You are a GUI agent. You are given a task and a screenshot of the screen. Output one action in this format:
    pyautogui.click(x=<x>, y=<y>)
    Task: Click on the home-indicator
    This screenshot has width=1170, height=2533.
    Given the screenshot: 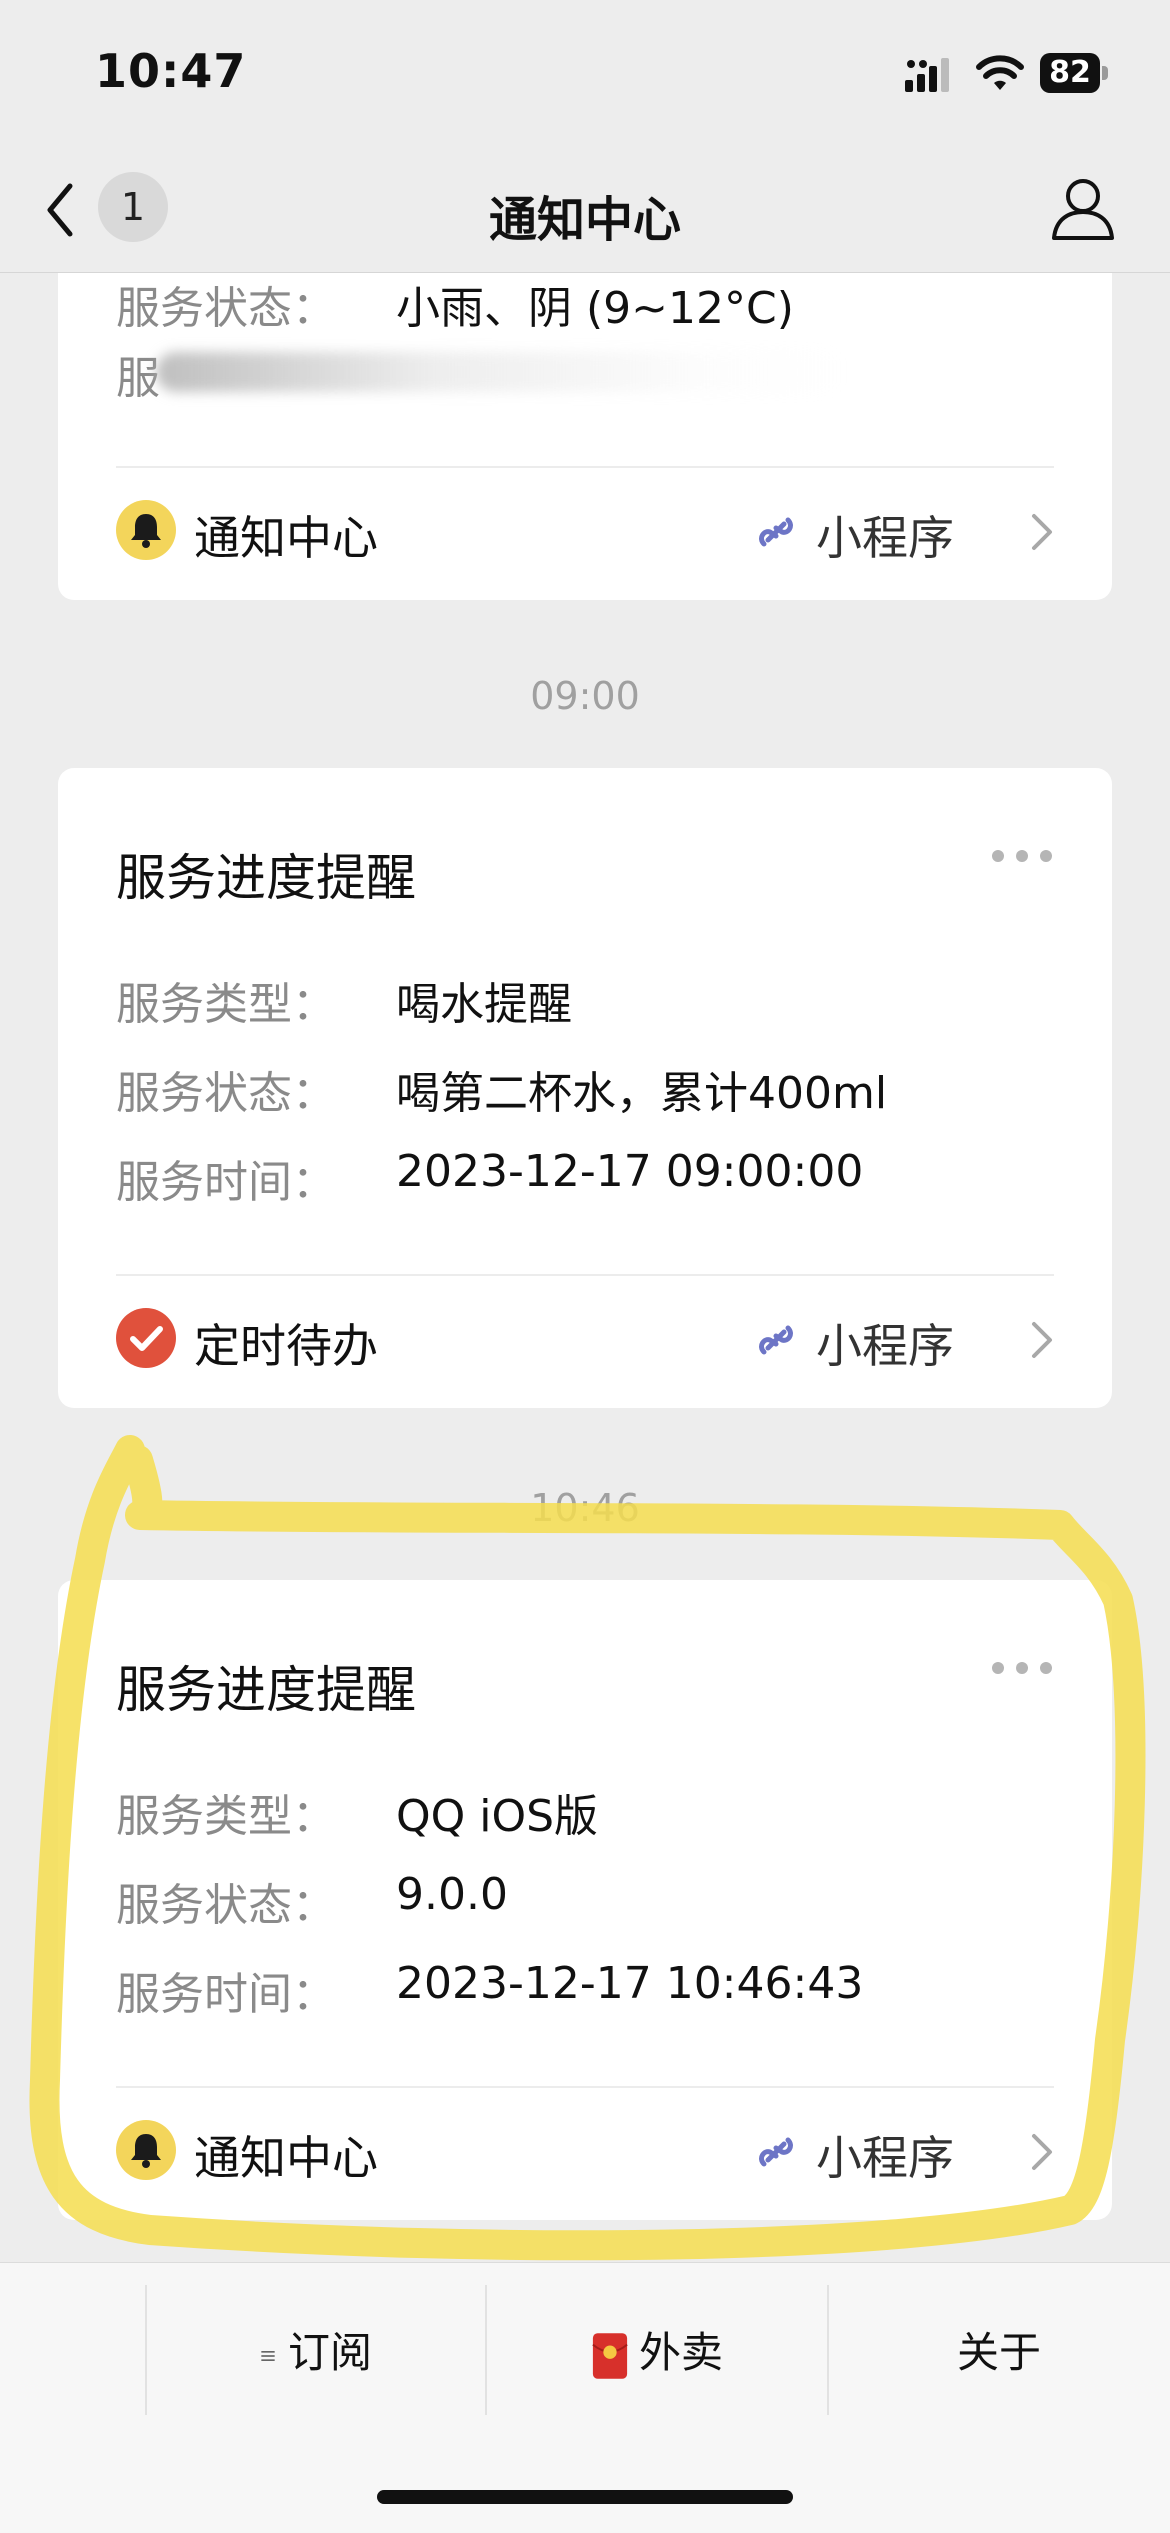 What is the action you would take?
    pyautogui.click(x=585, y=2497)
    